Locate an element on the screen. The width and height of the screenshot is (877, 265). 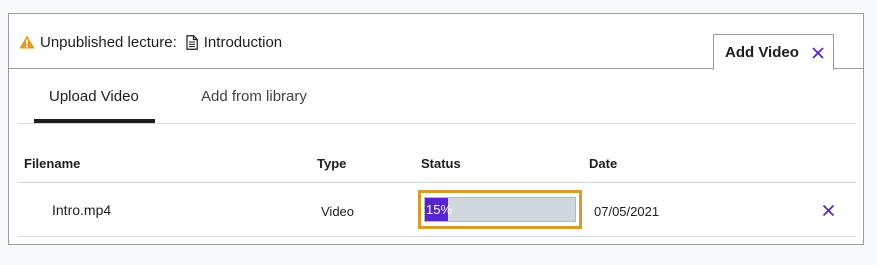
close-icon is located at coordinates (818, 53).